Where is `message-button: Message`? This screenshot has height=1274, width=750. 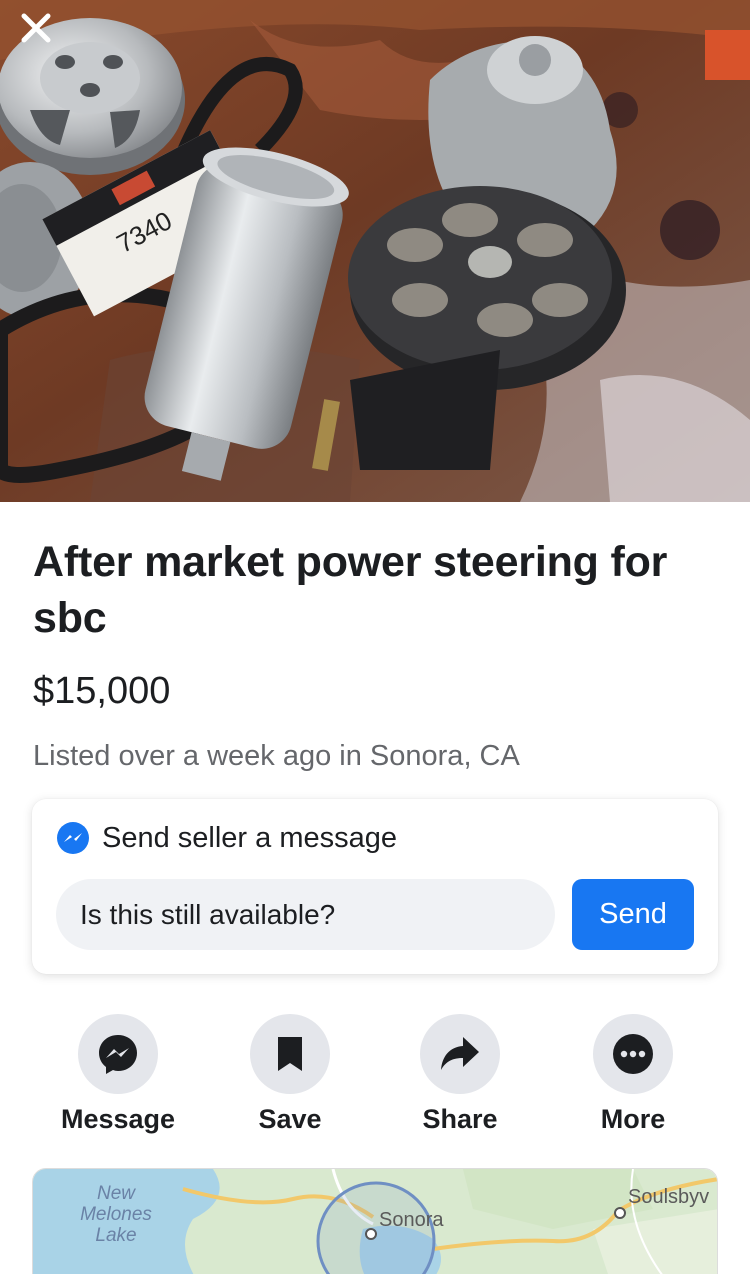 message-button: Message is located at coordinates (118, 1074).